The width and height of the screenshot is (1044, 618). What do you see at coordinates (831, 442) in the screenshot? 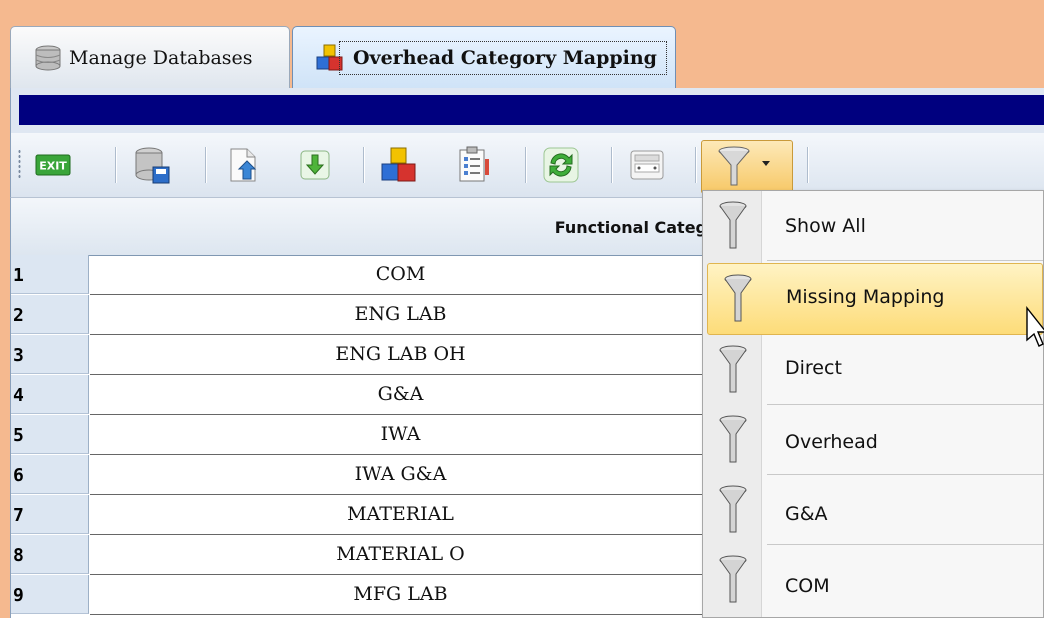
I see `menu-item-label: Overhead` at bounding box center [831, 442].